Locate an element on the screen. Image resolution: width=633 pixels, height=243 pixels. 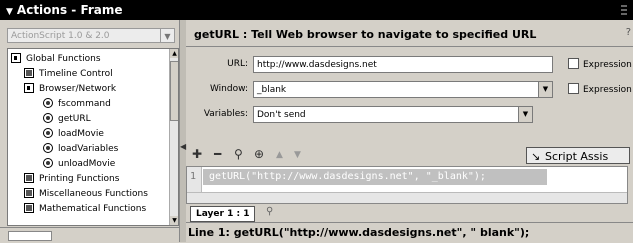
collapse-triangle-icon: ▼ is located at coordinates (9, 12).